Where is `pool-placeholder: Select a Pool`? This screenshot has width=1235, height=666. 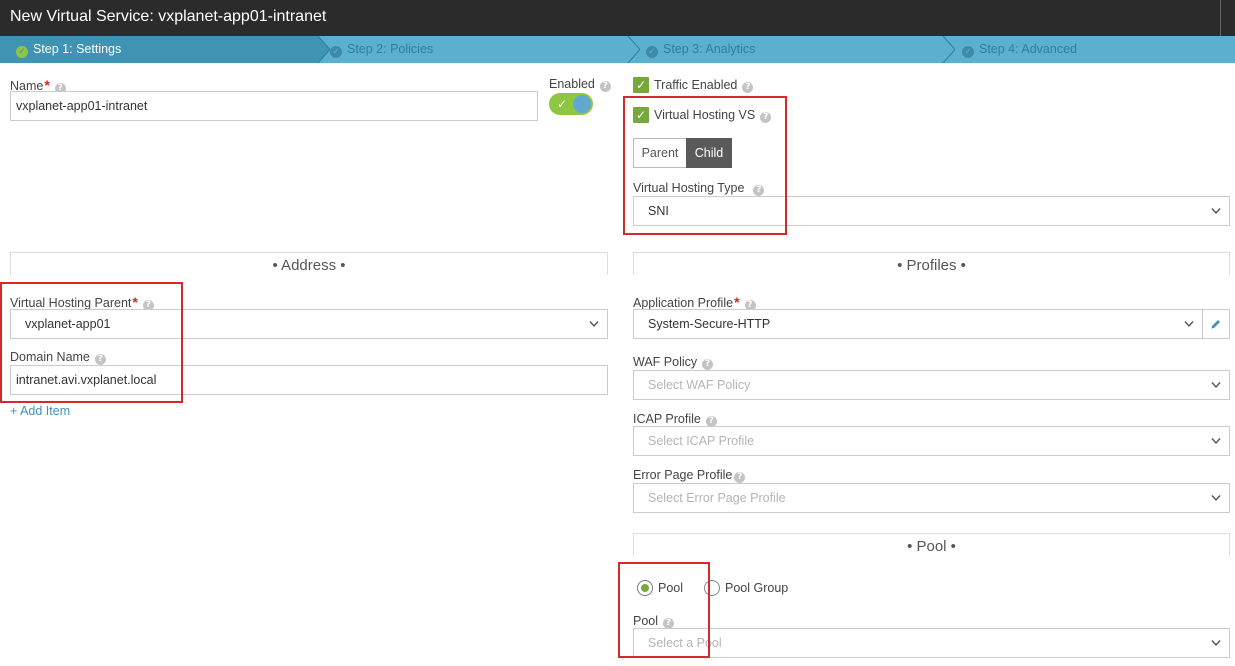 pool-placeholder: Select a Pool is located at coordinates (685, 643).